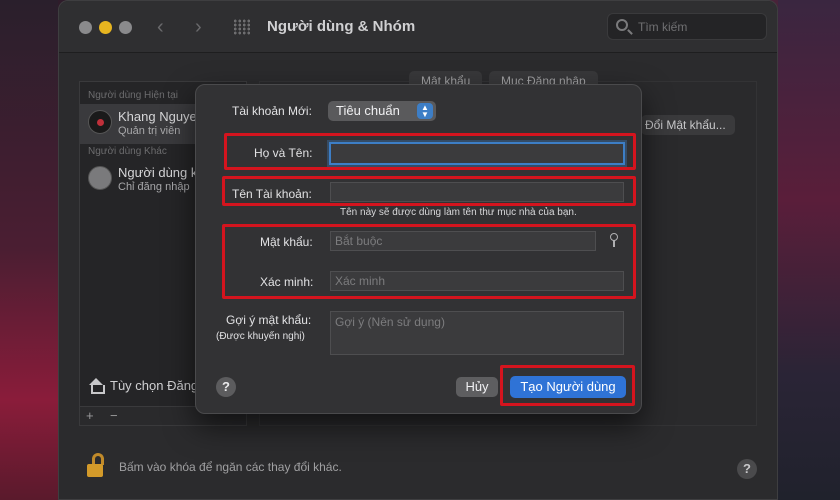 The image size is (840, 500). I want to click on chevron-updown-icon: ▲ ▼, so click(425, 111).